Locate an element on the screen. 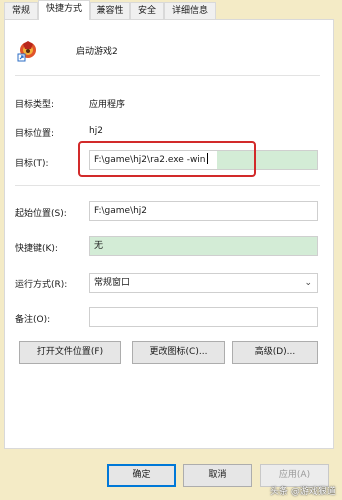 The image size is (342, 500). hotkey-label: 快捷键(K): is located at coordinates (36, 249).